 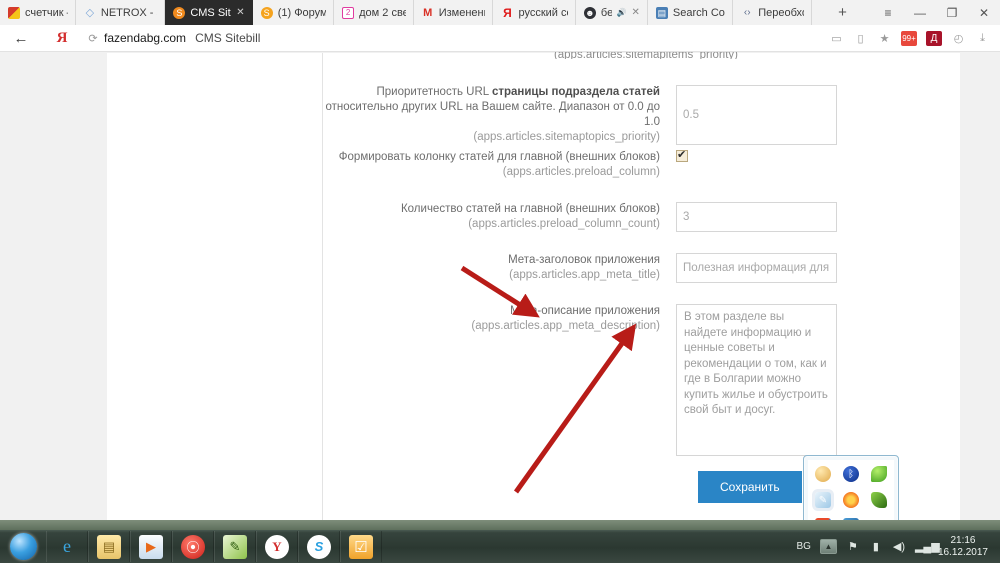 I want to click on new-tab-button: +, so click(x=842, y=12).